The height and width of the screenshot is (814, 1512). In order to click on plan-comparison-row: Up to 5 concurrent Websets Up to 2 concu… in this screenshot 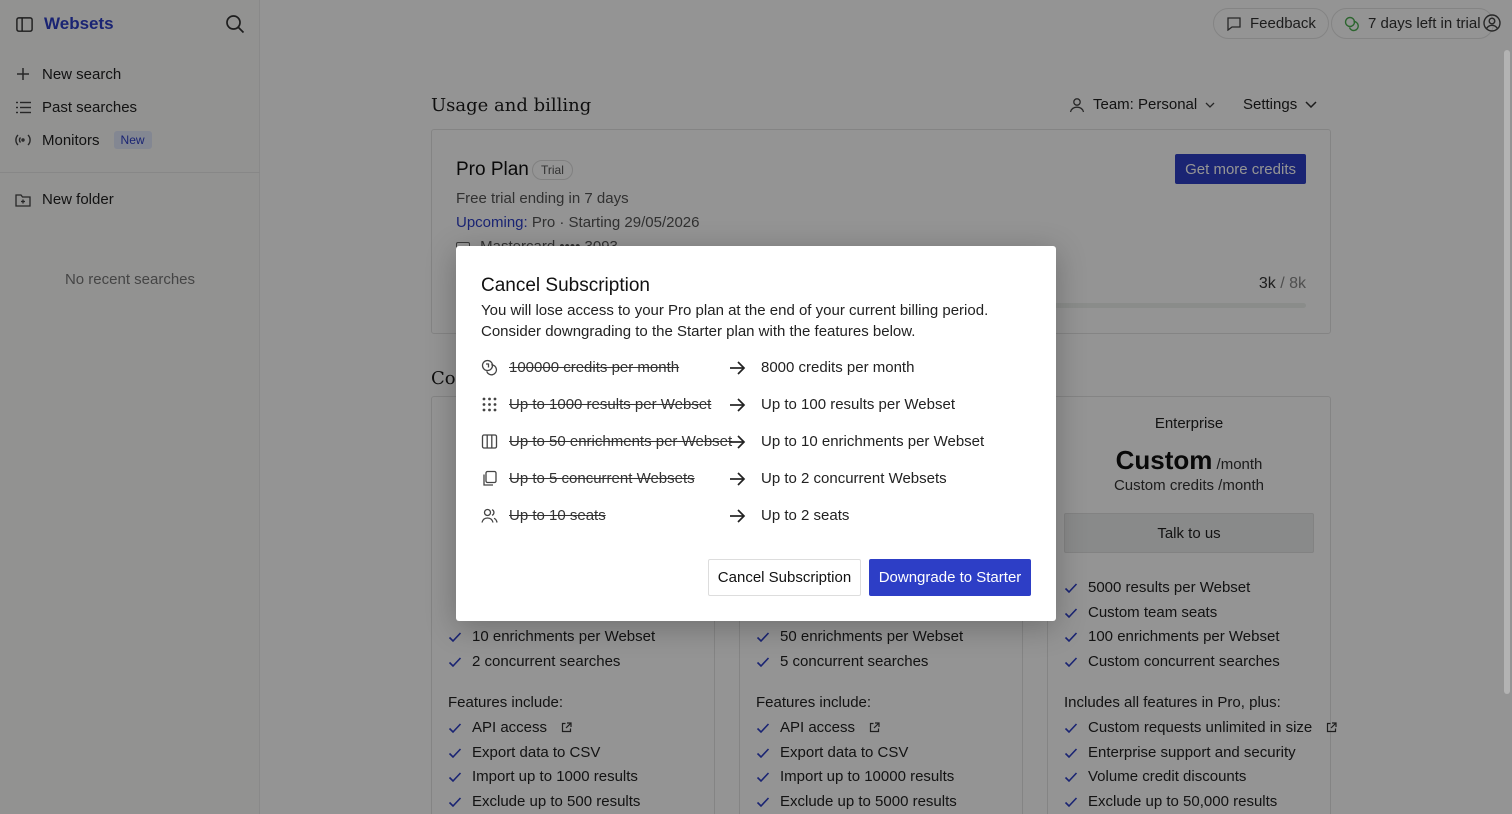, I will do `click(756, 479)`.